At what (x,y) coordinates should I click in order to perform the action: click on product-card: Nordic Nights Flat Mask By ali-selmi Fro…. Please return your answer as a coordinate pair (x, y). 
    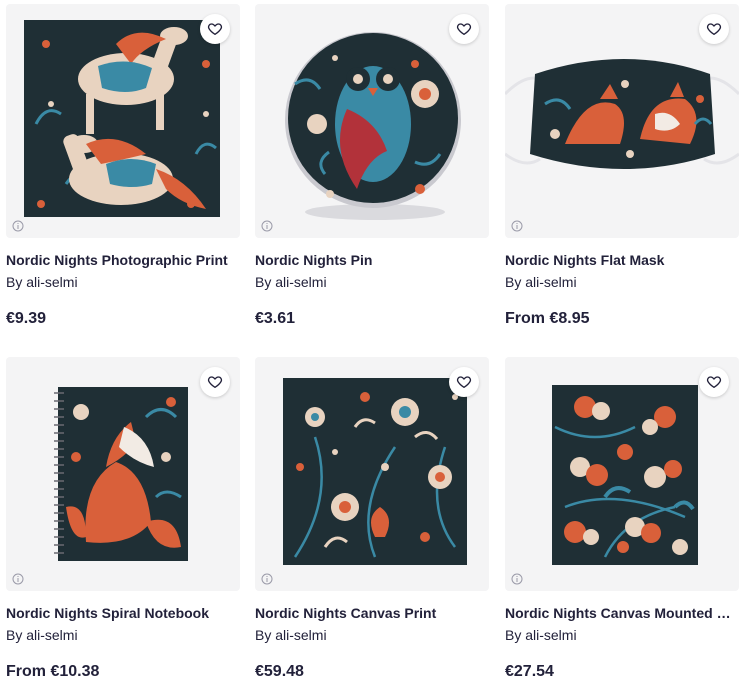
    Looking at the image, I should click on (622, 166).